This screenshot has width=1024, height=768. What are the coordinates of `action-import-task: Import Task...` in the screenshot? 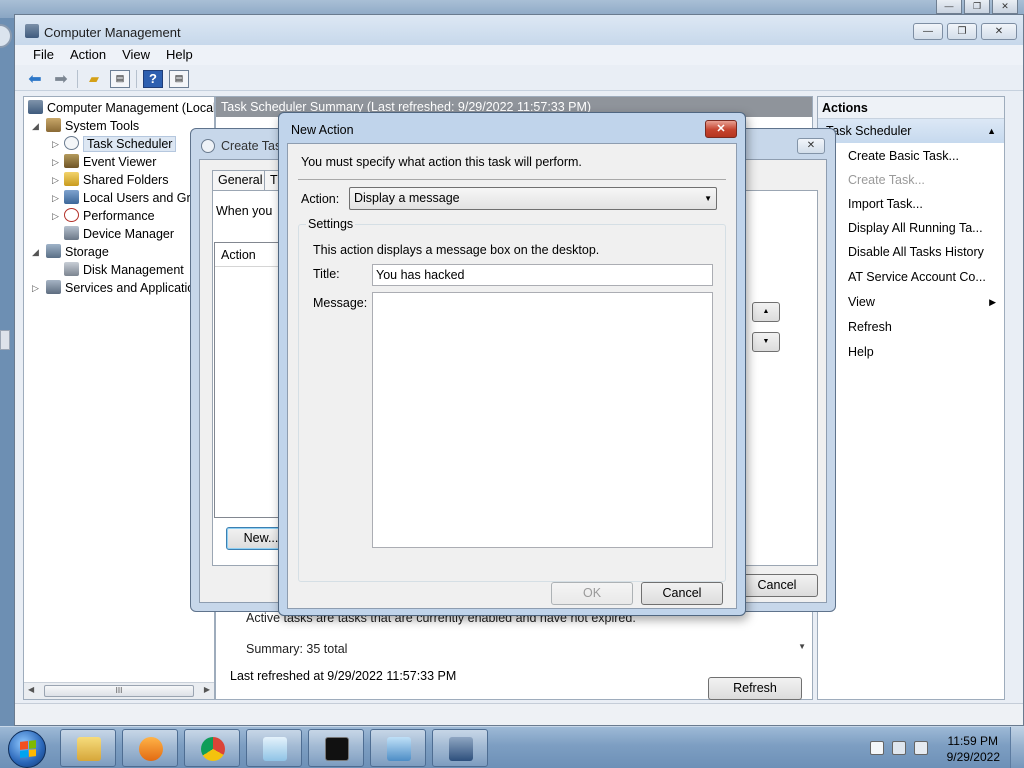 It's located at (885, 204).